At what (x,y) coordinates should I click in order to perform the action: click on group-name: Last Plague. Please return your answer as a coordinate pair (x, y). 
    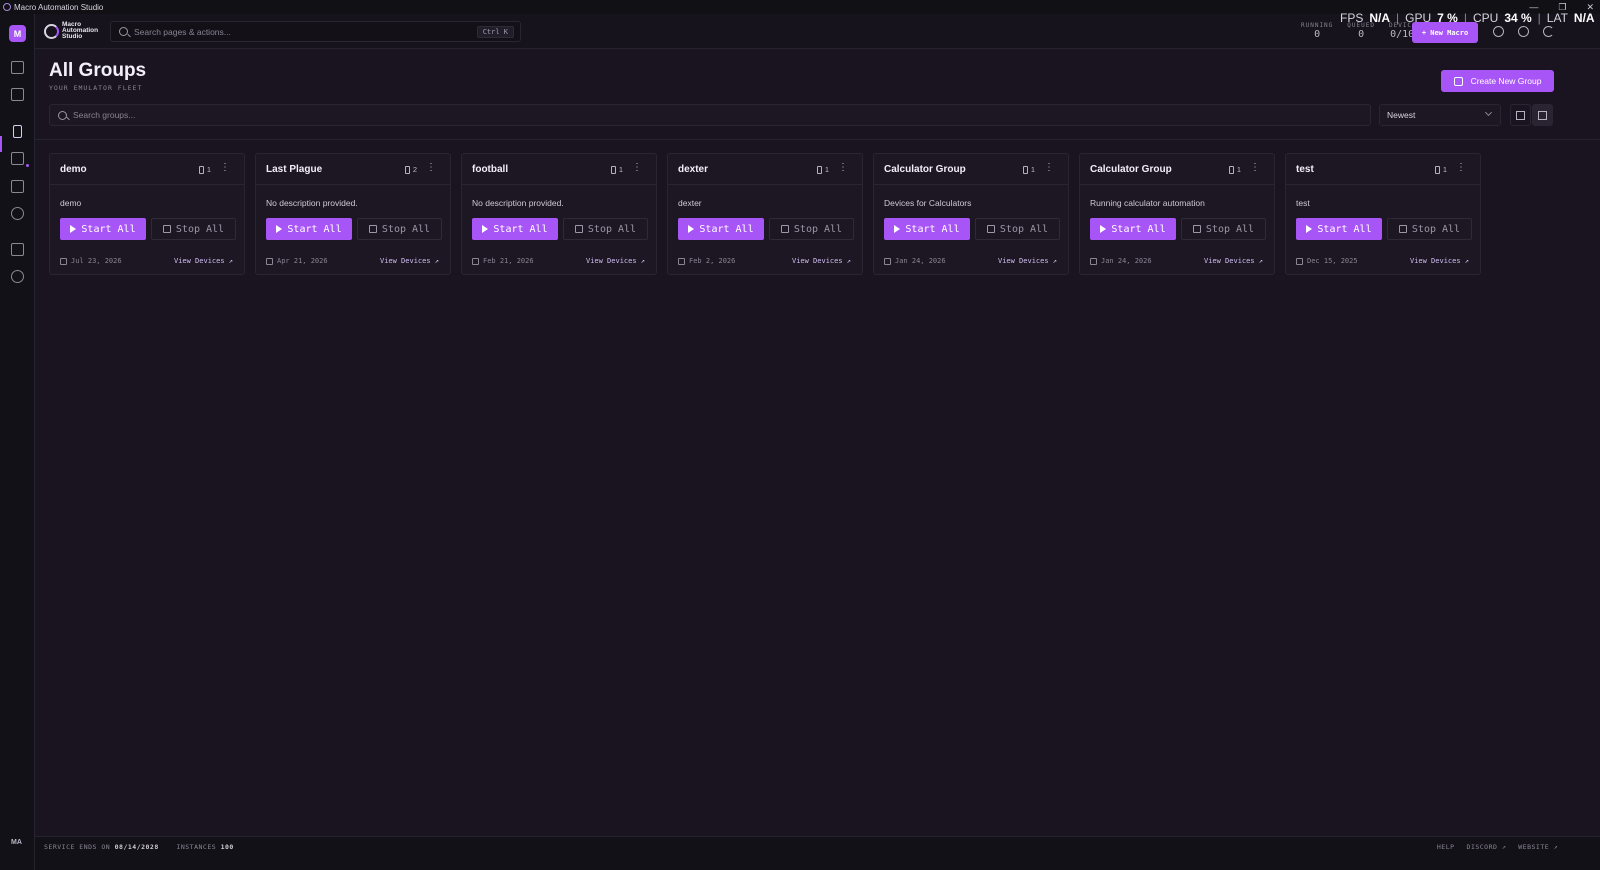
    Looking at the image, I should click on (294, 169).